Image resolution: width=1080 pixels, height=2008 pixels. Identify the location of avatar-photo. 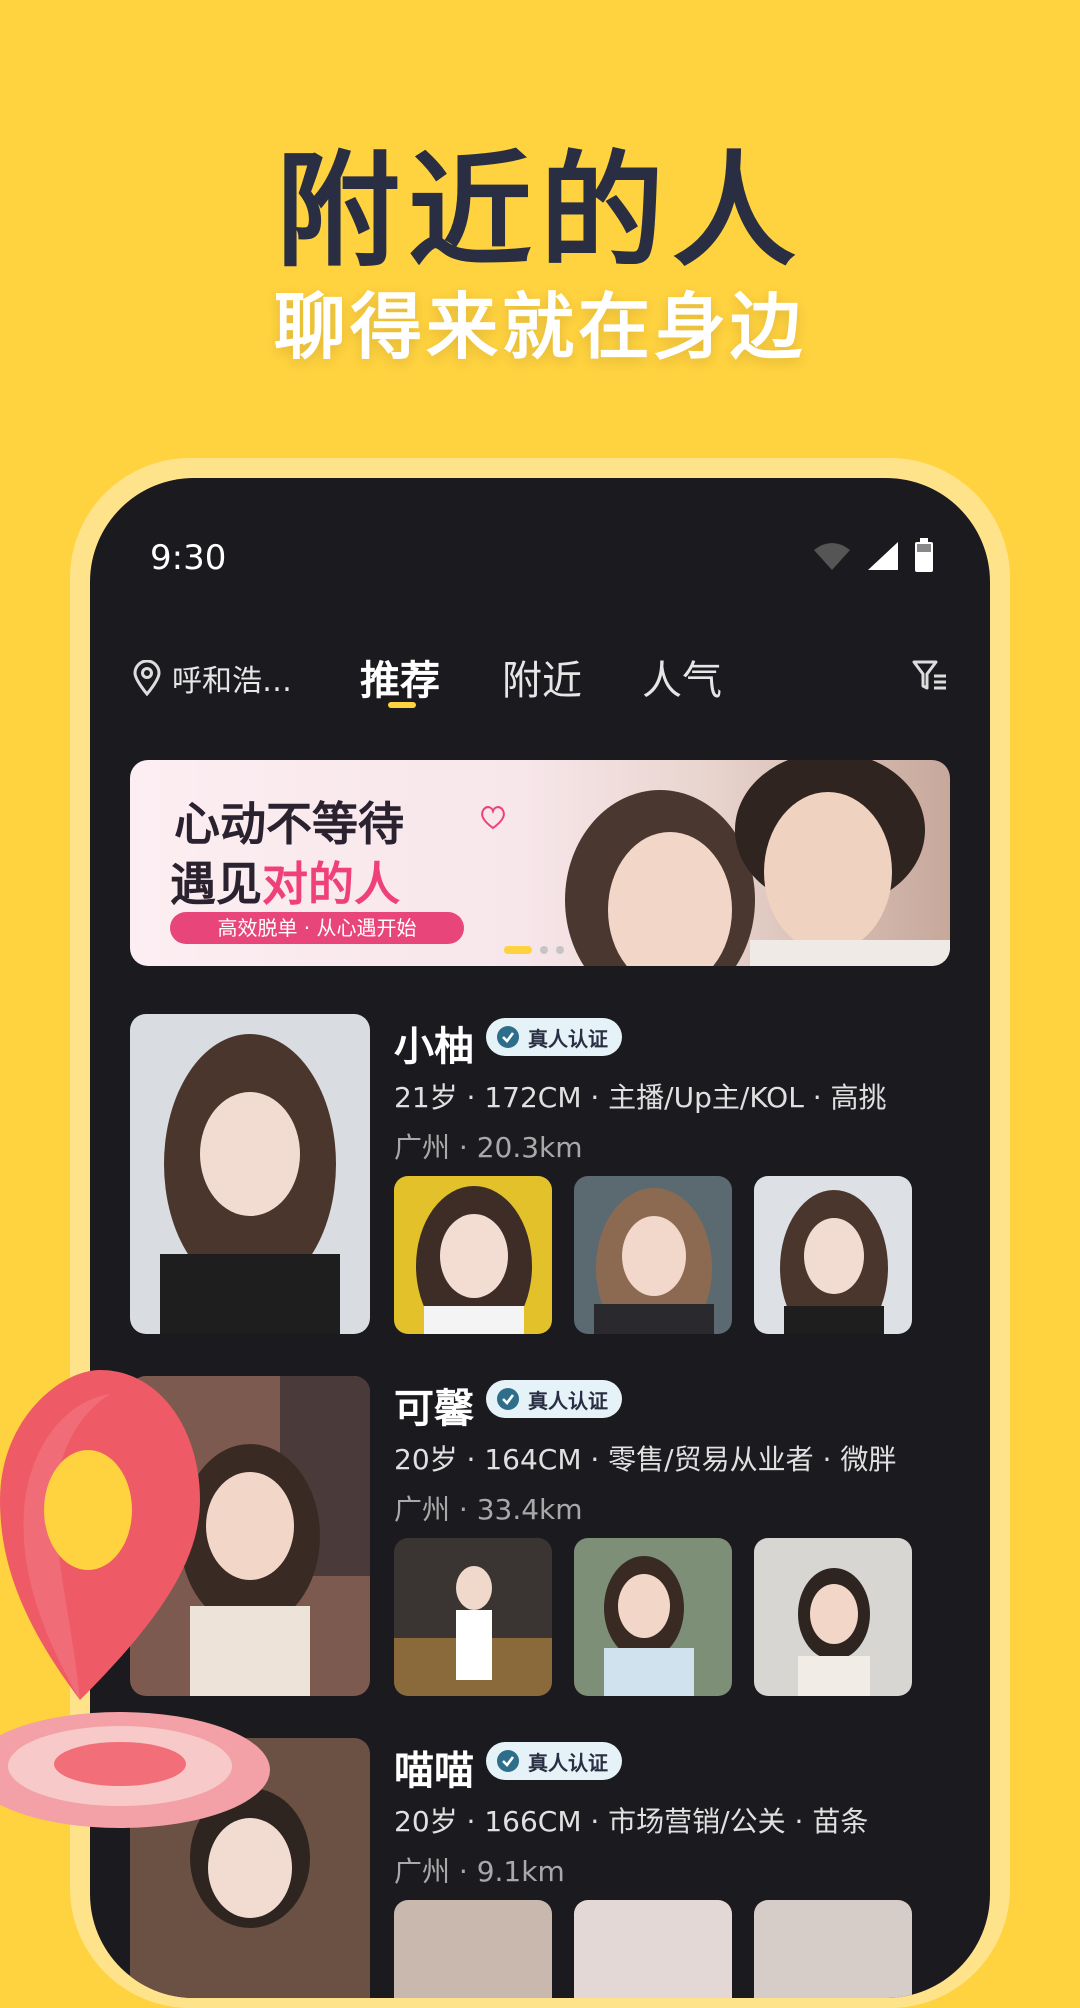
(250, 1174).